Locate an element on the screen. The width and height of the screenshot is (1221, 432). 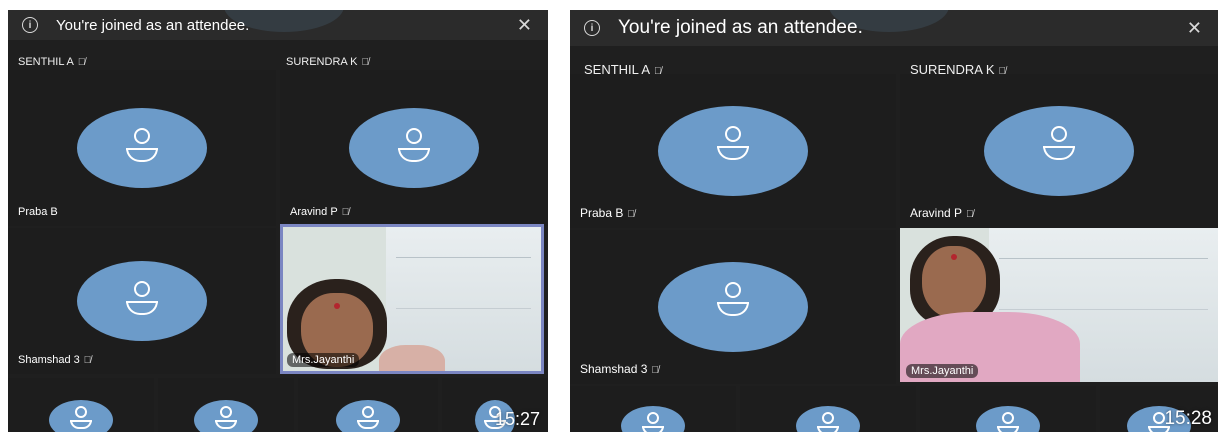
participant-name: Praba B 🎙̸ is located at coordinates (607, 213).